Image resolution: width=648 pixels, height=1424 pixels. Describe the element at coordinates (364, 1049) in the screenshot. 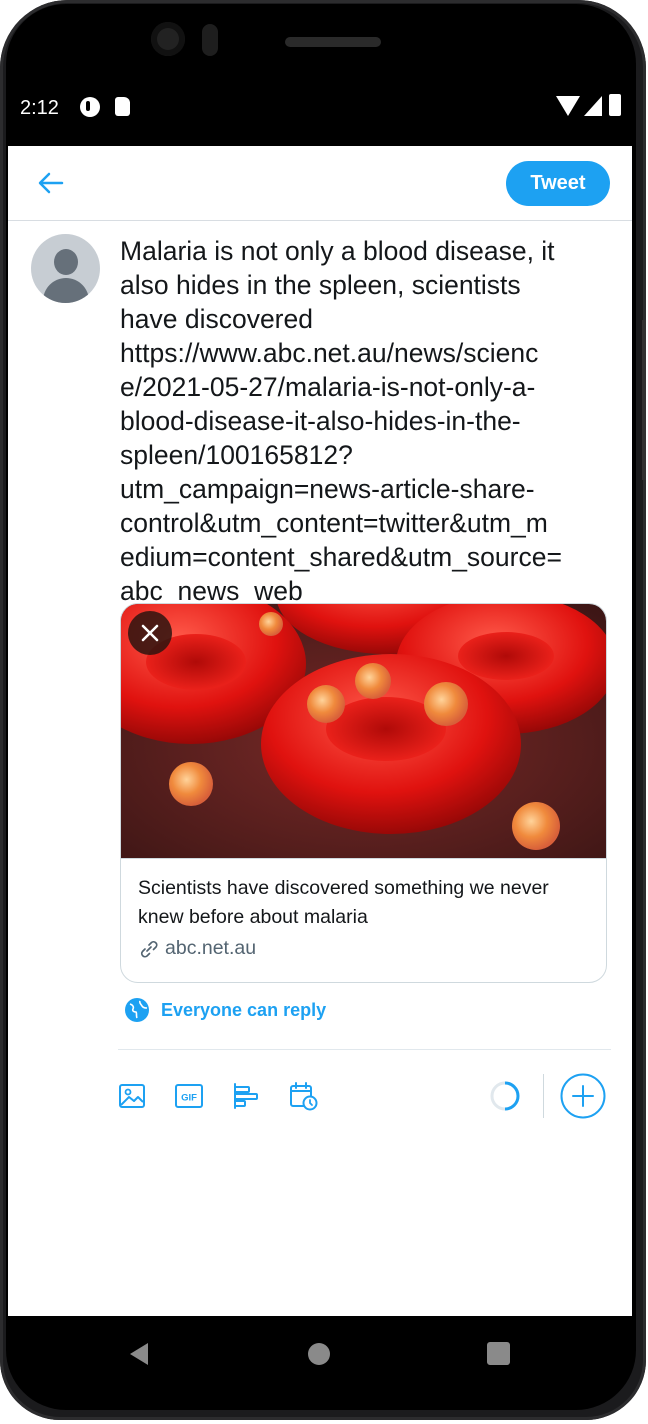

I see `toolbar-divider` at that location.